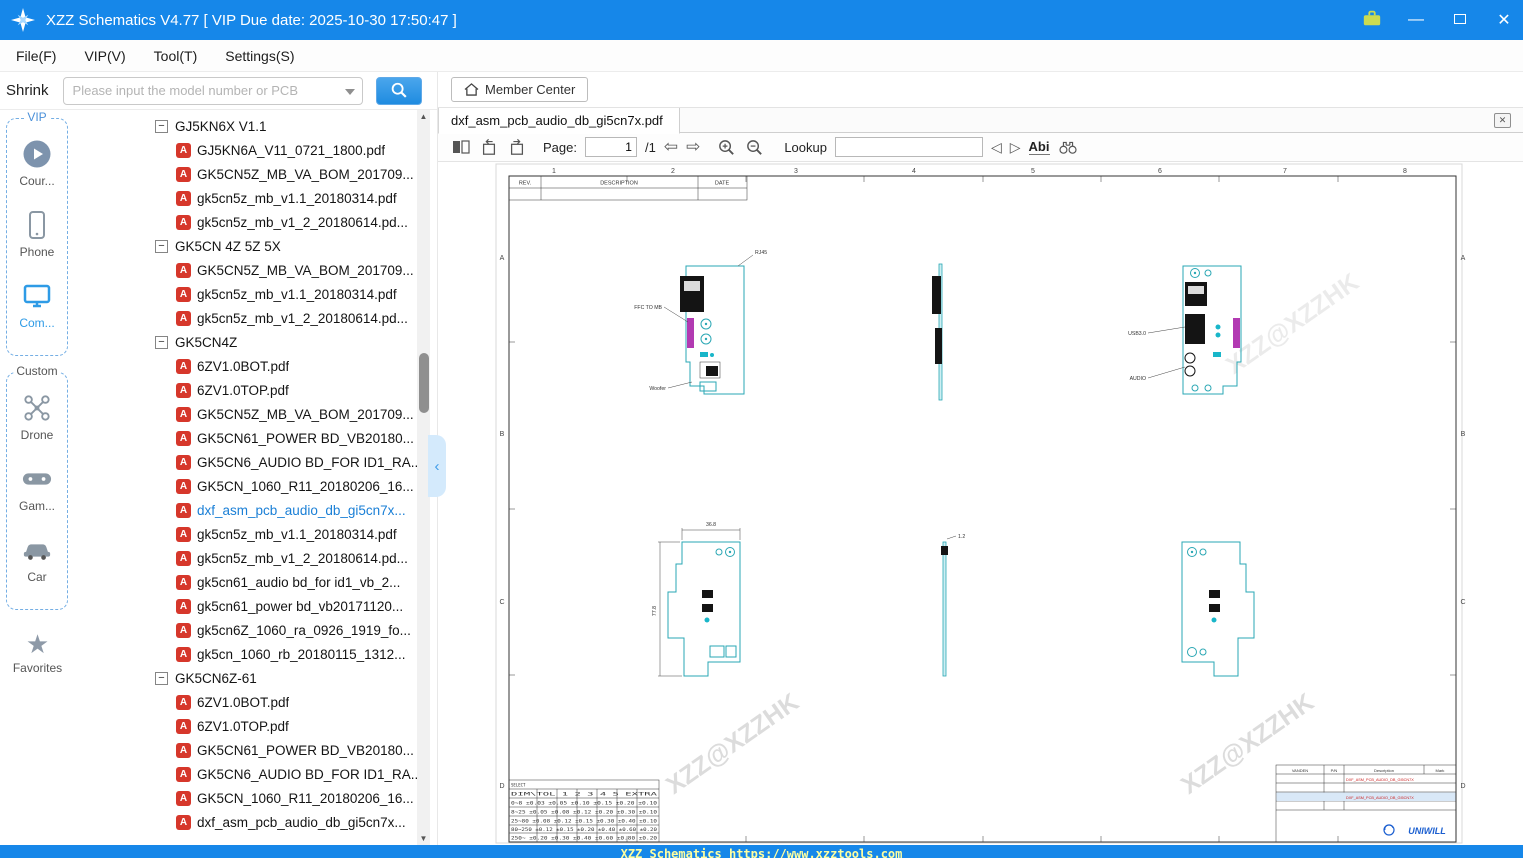 This screenshot has height=858, width=1523. I want to click on tree-group: − GK5CN6Z-61, so click(246, 678).